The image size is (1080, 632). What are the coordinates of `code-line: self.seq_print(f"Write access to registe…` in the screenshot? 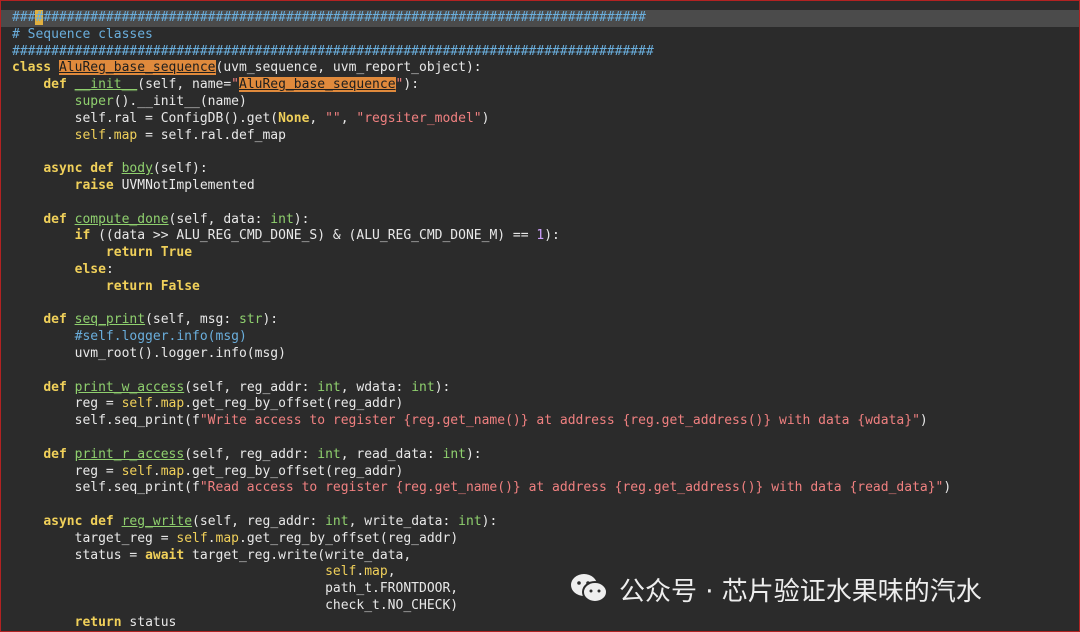 It's located at (470, 421).